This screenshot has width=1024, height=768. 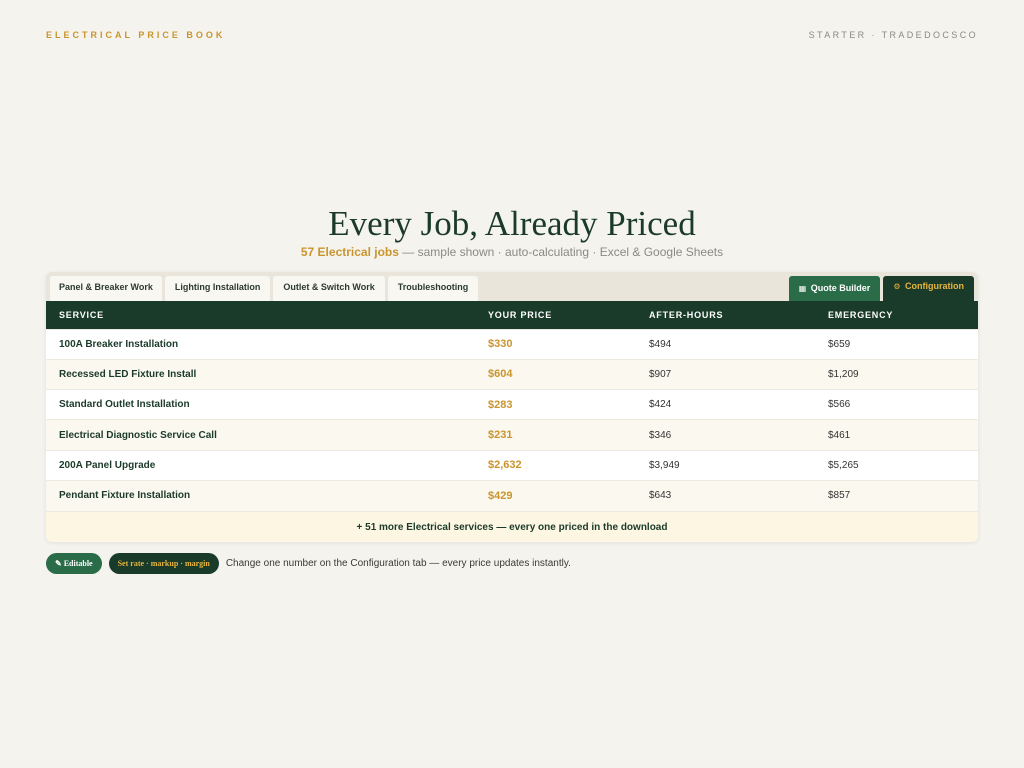 What do you see at coordinates (896, 404) in the screenshot?
I see `emergency-price: $566` at bounding box center [896, 404].